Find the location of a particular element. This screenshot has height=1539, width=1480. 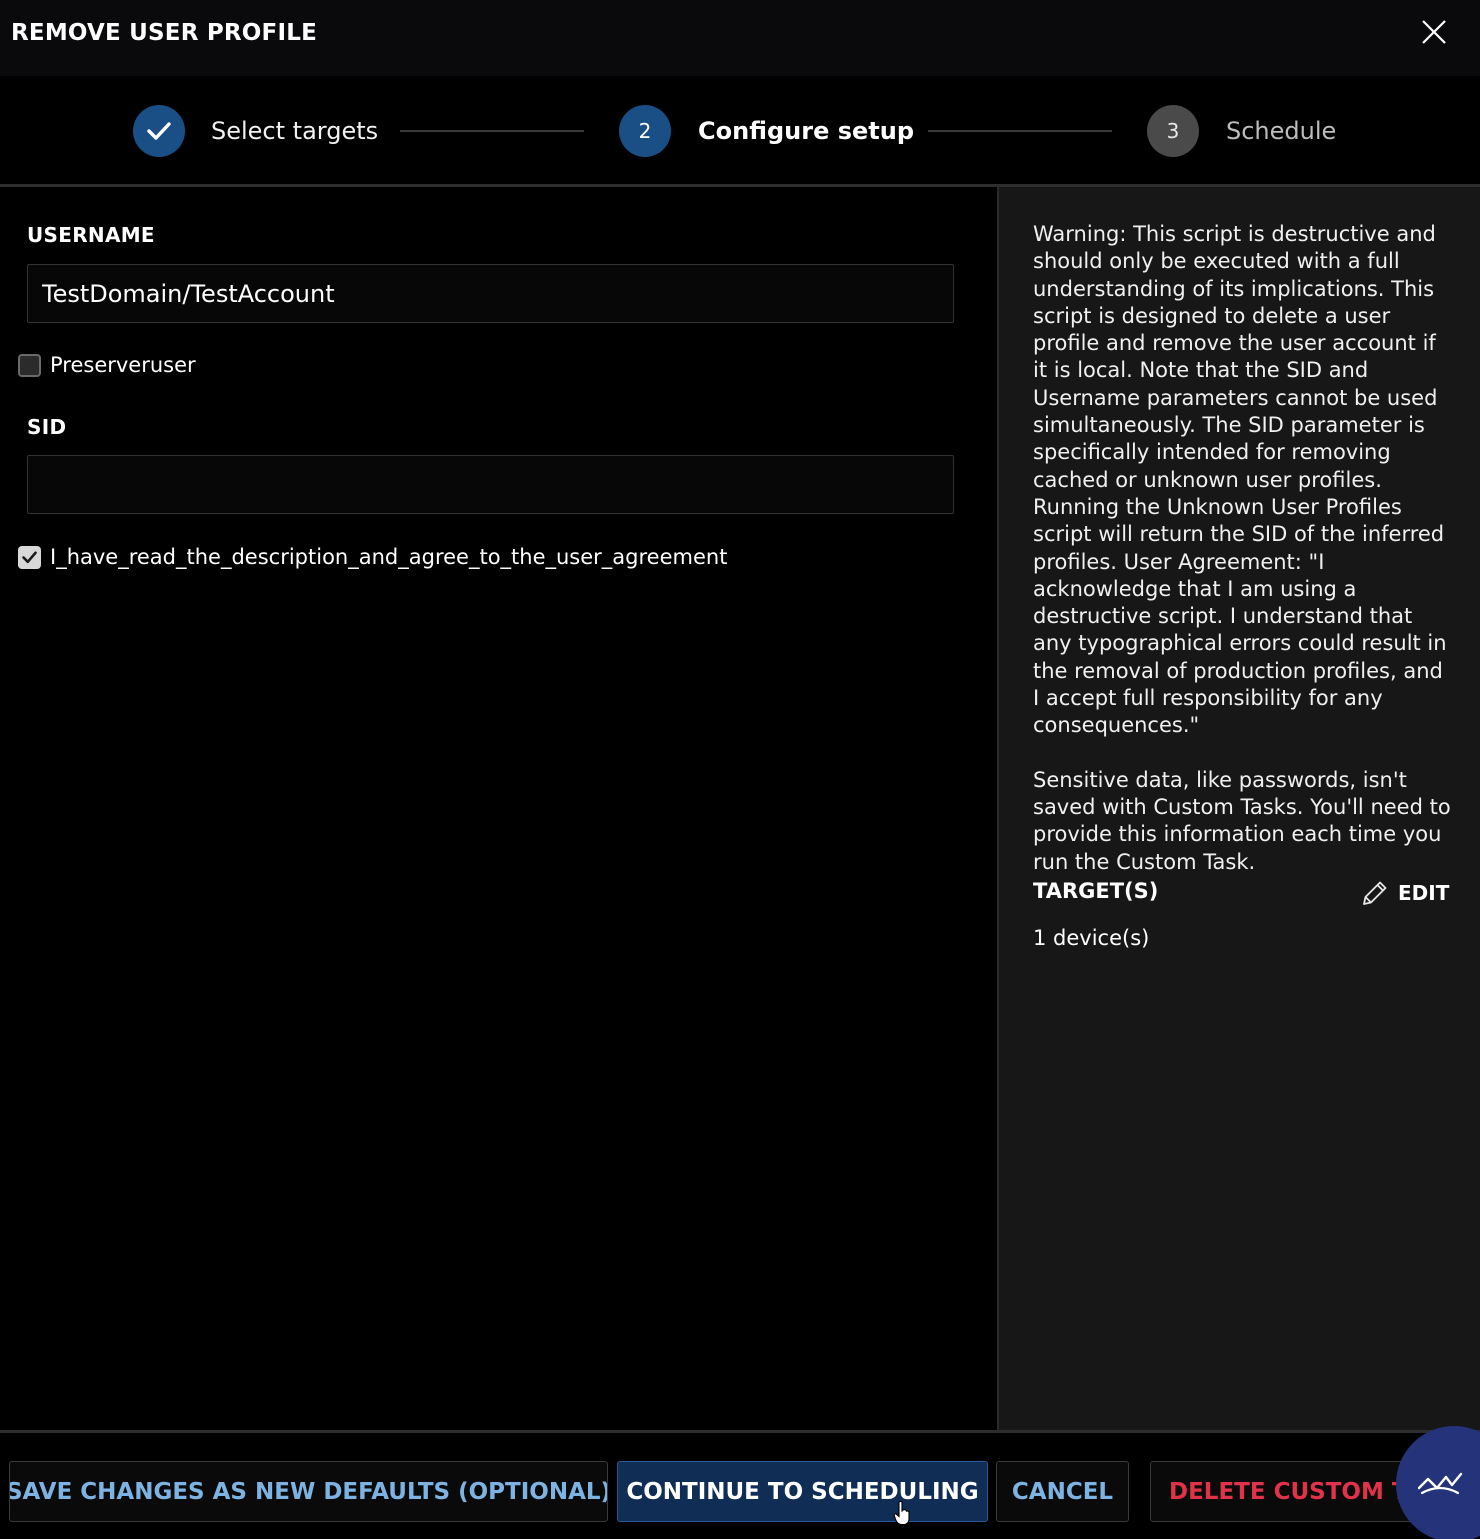

step-2-label: Configure setup is located at coordinates (806, 131).